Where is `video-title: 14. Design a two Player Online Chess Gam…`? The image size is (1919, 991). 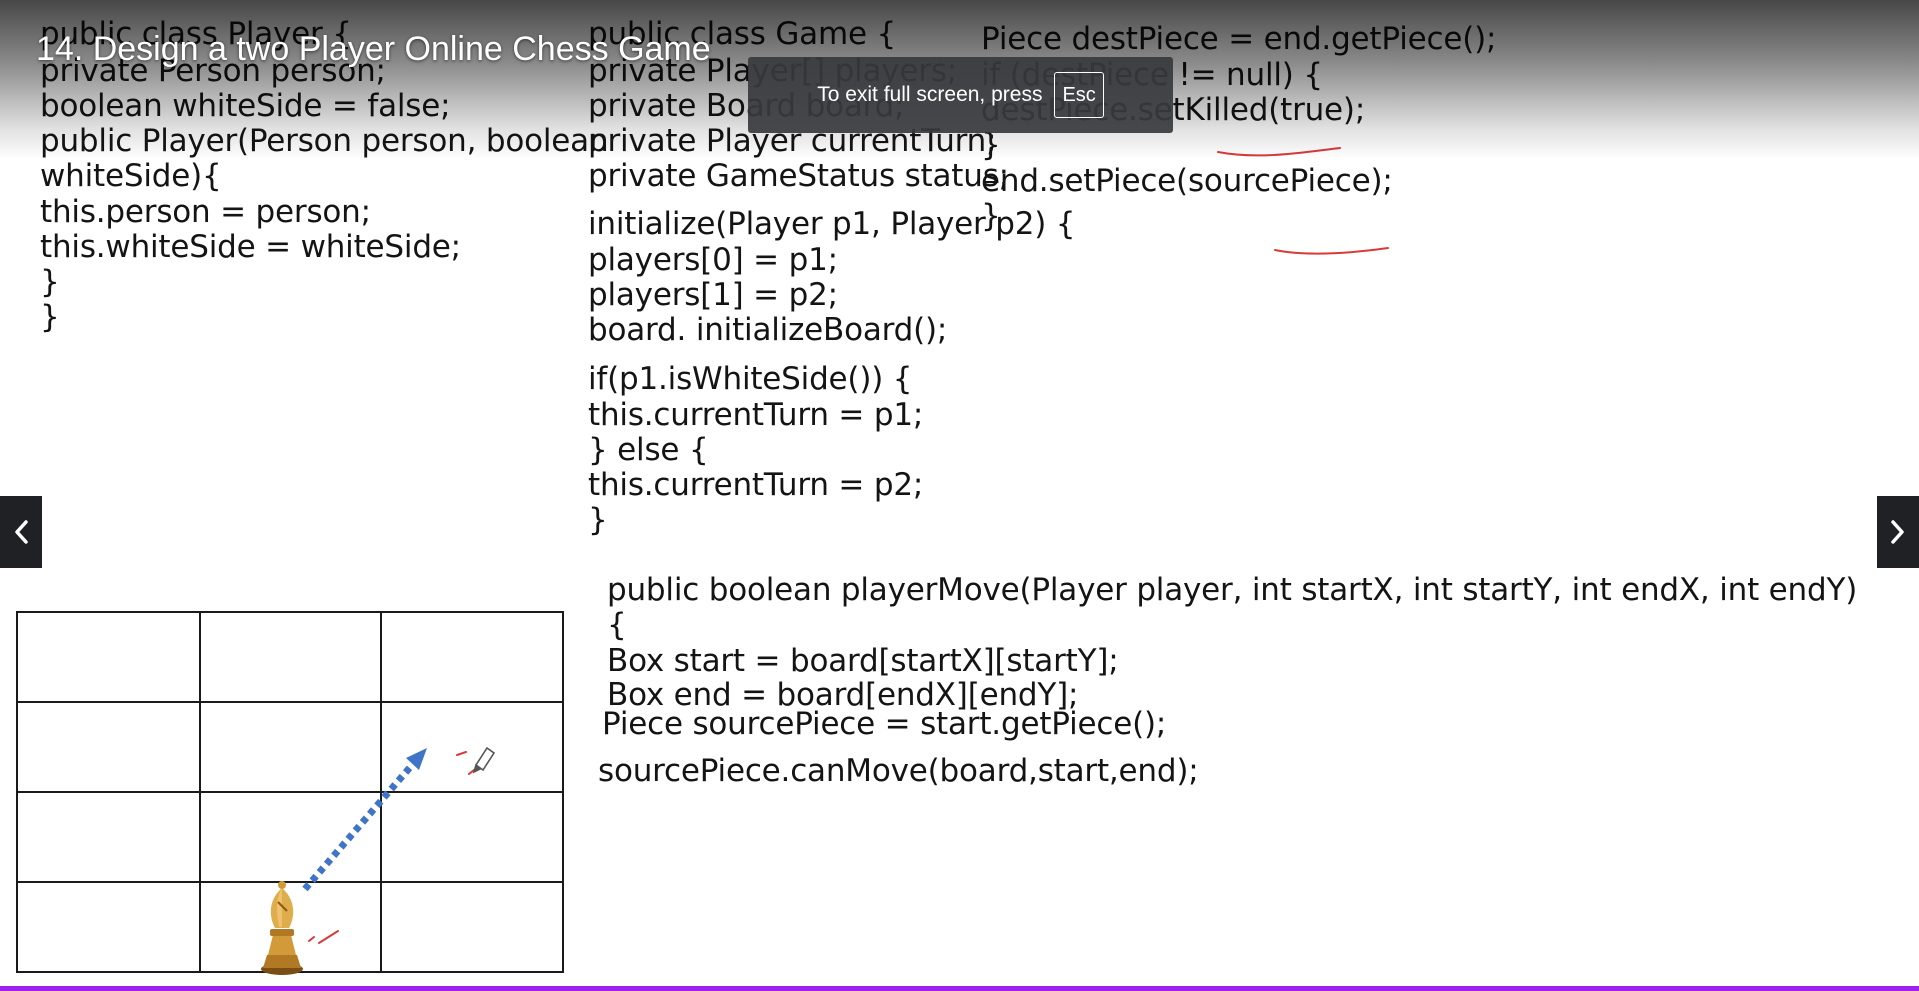 video-title: 14. Design a two Player Online Chess Gam… is located at coordinates (373, 49).